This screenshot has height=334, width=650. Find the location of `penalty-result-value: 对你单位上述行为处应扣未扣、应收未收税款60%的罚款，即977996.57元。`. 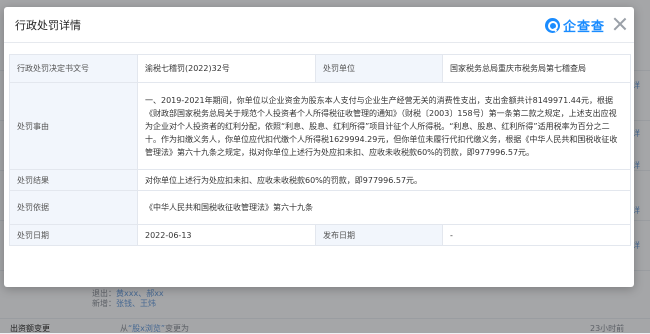

penalty-result-value: 对你单位上述行为处应扣未扣、应收未收税款60%的罚款，即977996.57元。 is located at coordinates (384, 180).